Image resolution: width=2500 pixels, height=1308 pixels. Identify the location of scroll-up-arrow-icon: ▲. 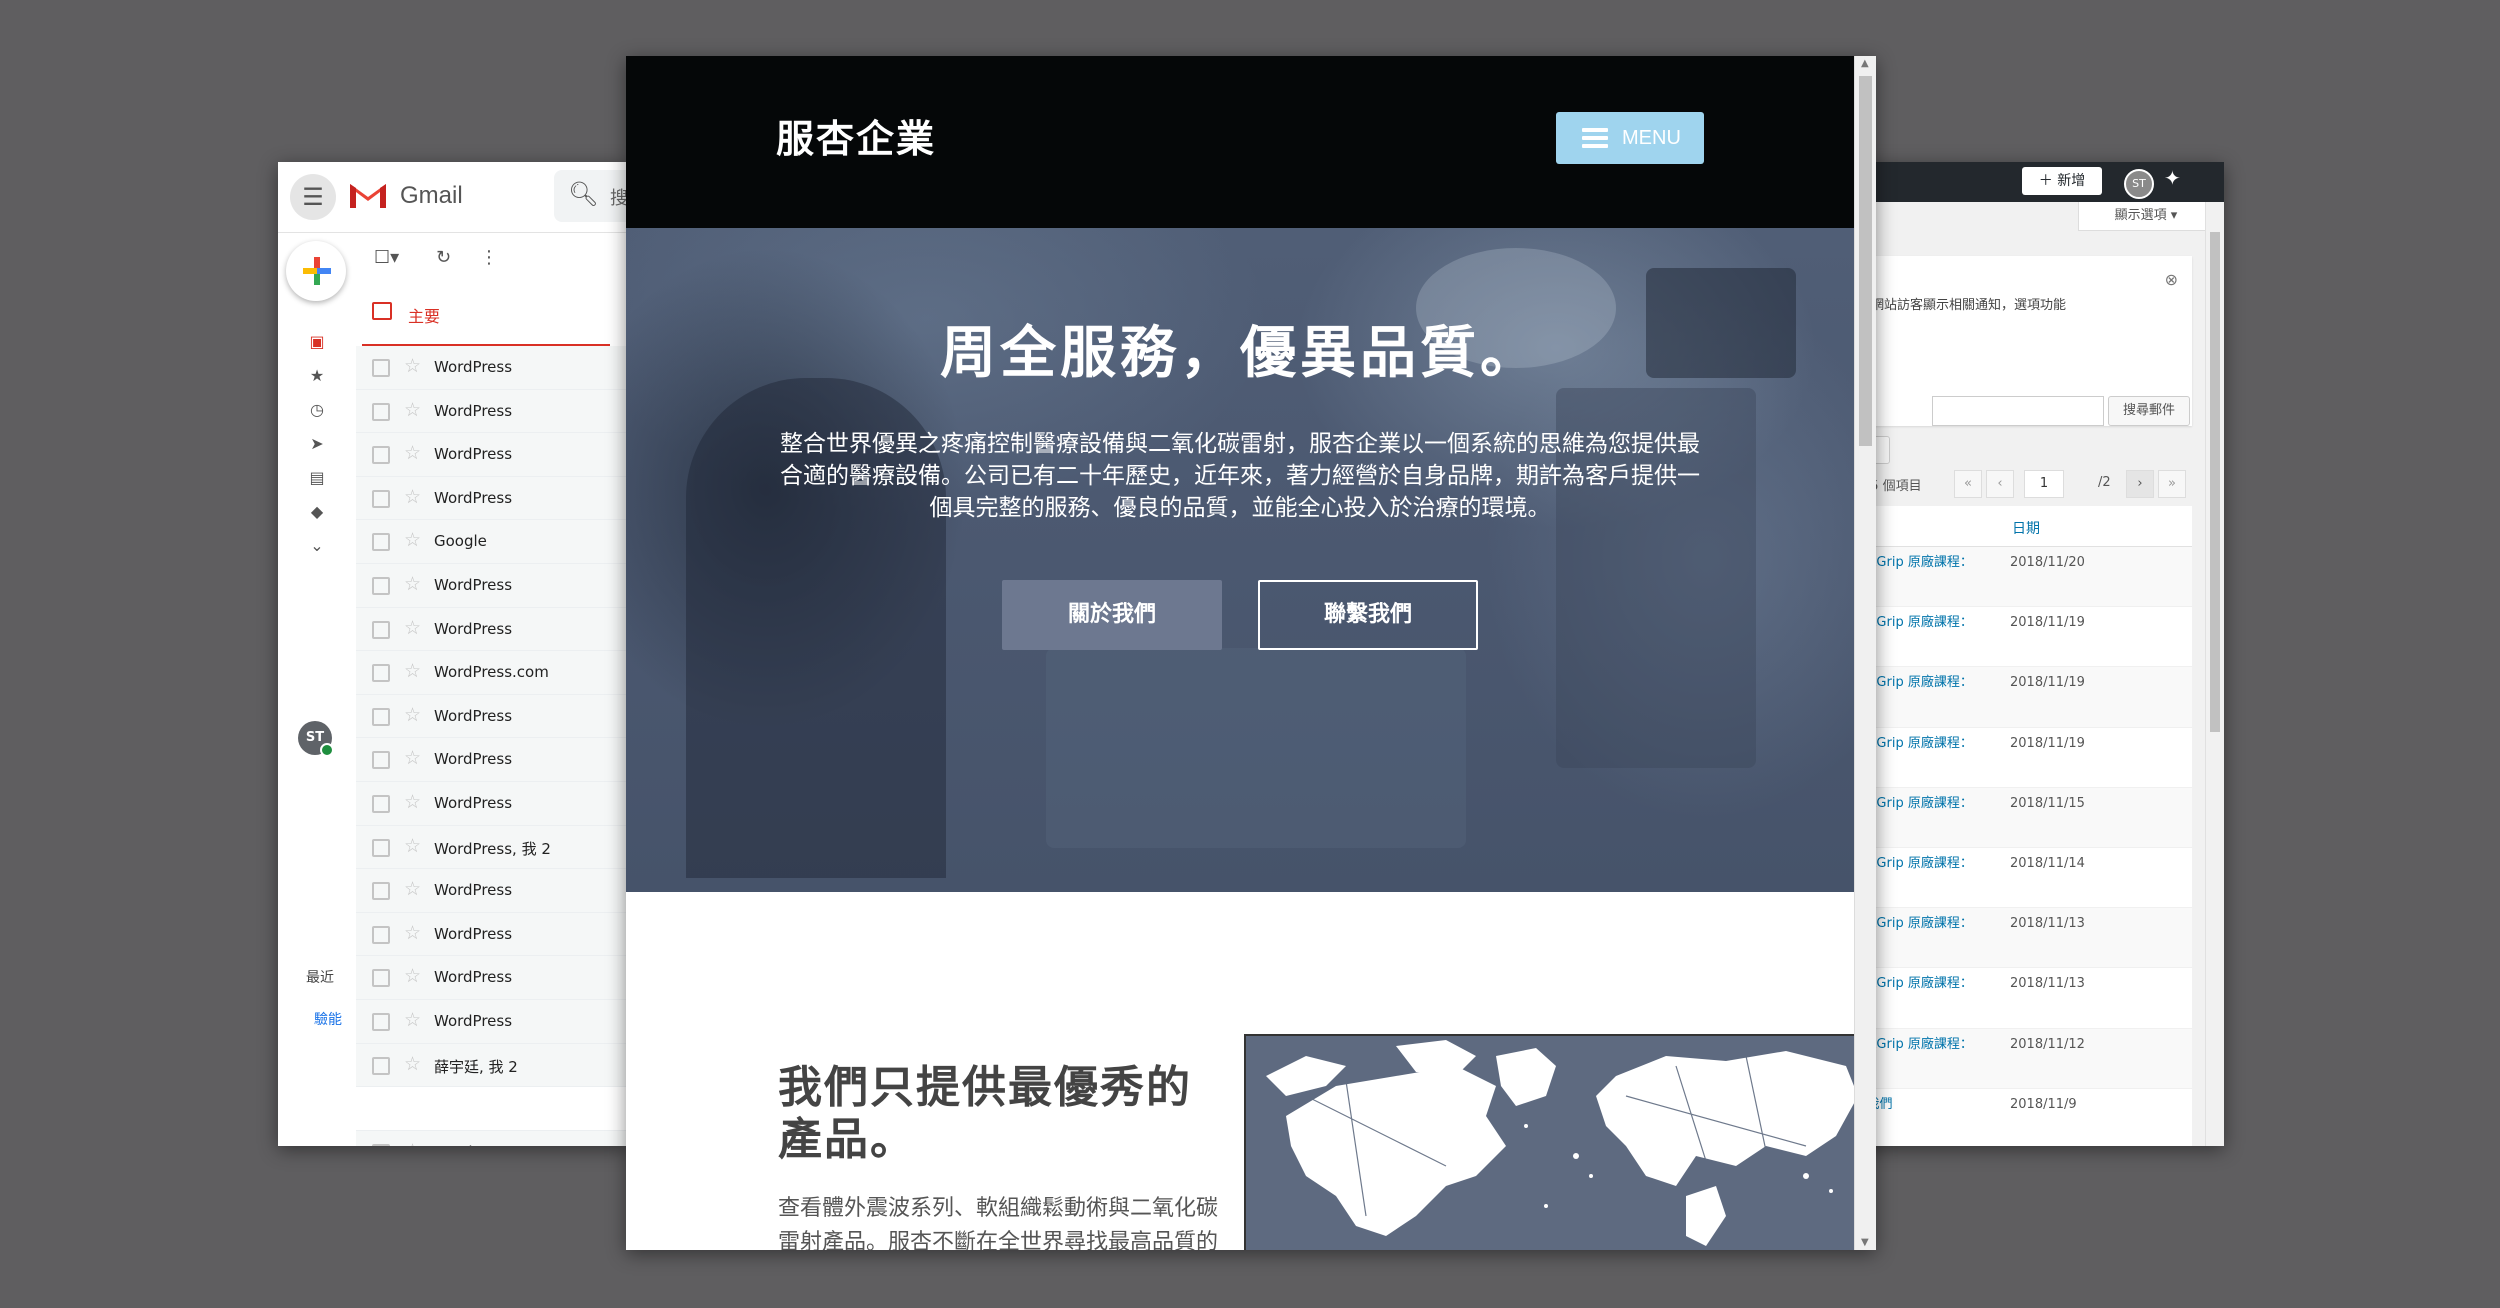
(1865, 63).